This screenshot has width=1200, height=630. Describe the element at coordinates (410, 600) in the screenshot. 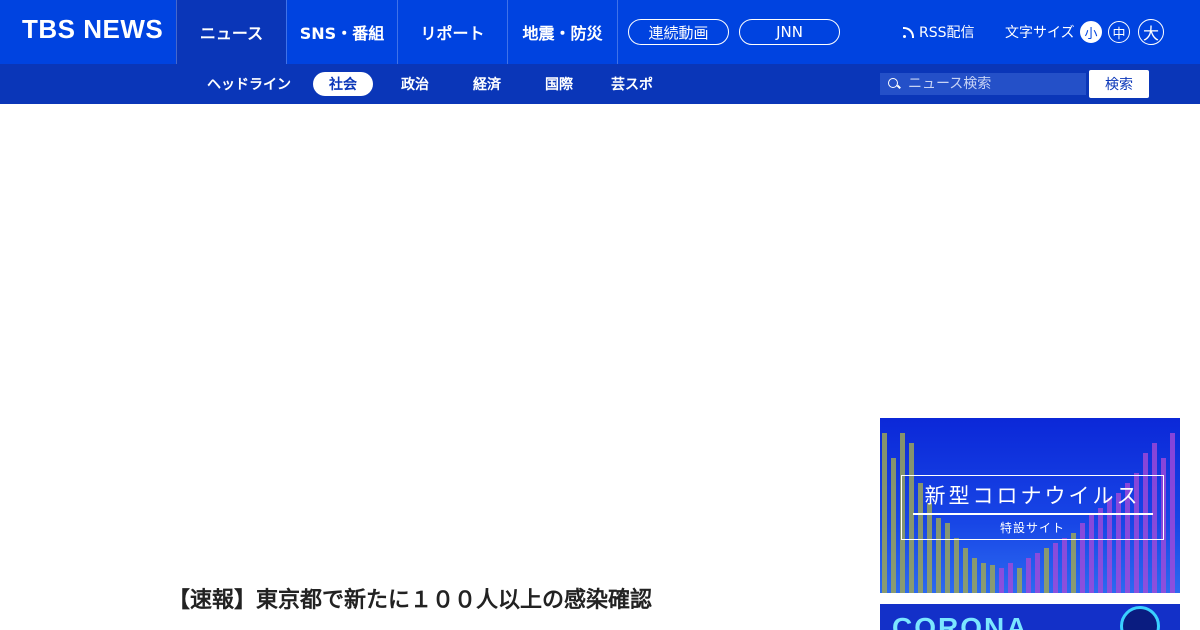

I see `article-headline: 【速報】東京都で新たに１００人以上の感染確認` at that location.